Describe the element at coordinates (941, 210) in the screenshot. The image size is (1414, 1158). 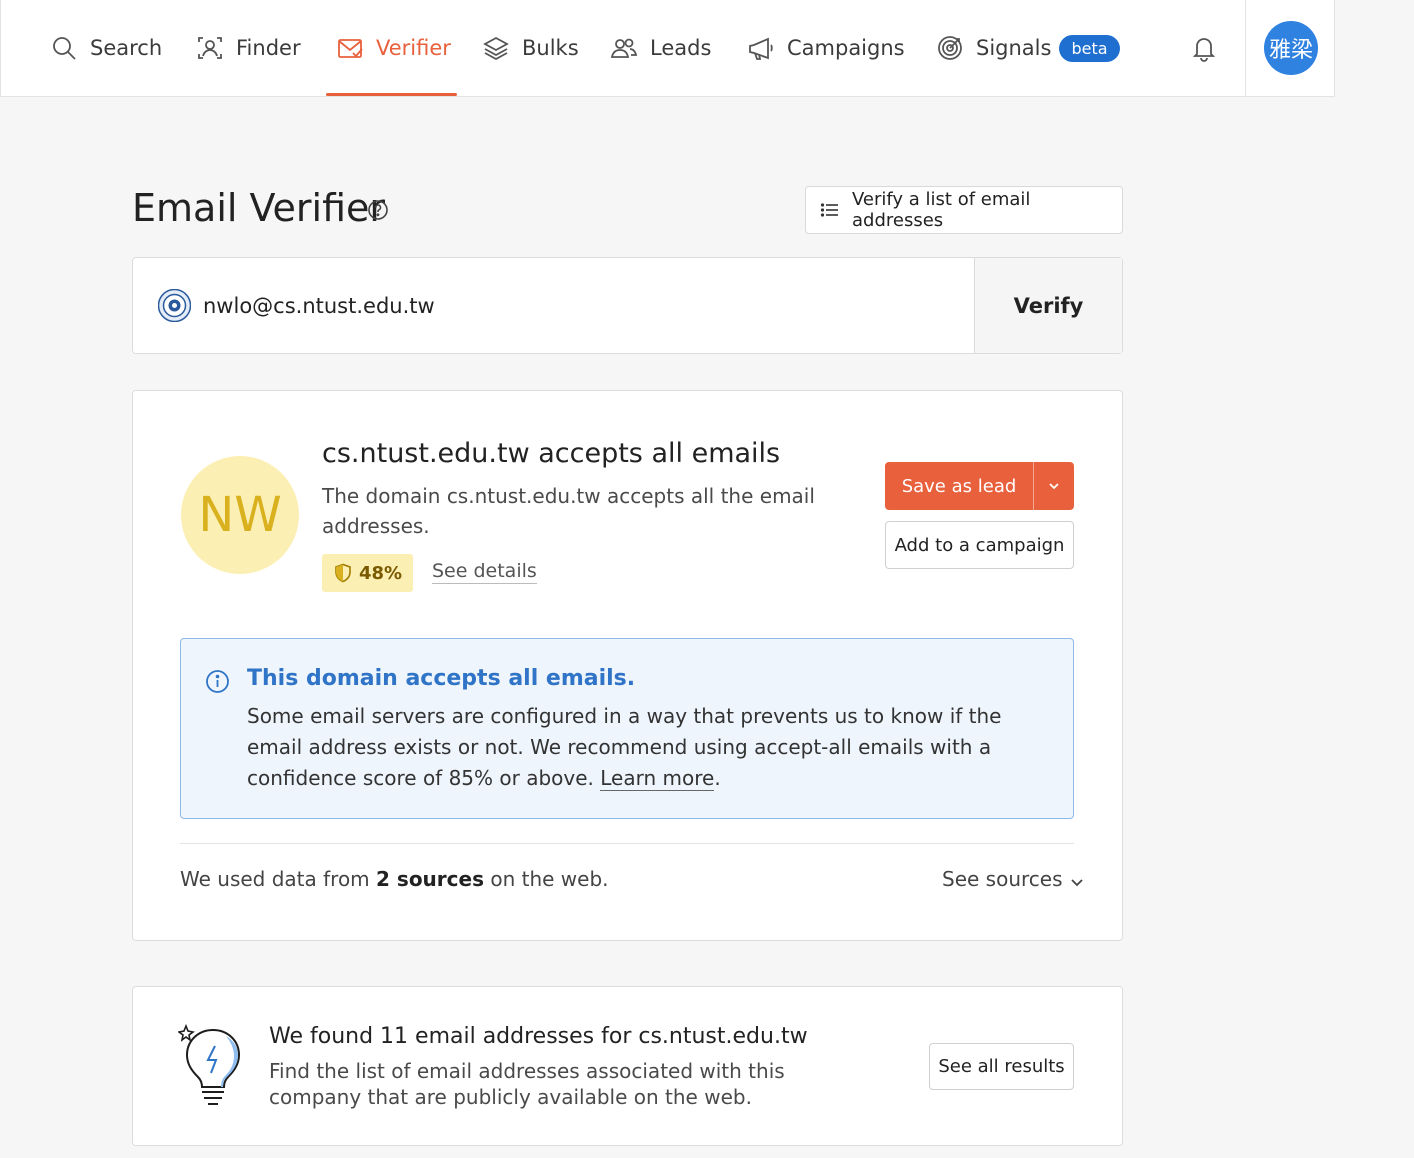
I see `verify-list-label: Verify a list of email addresses` at that location.